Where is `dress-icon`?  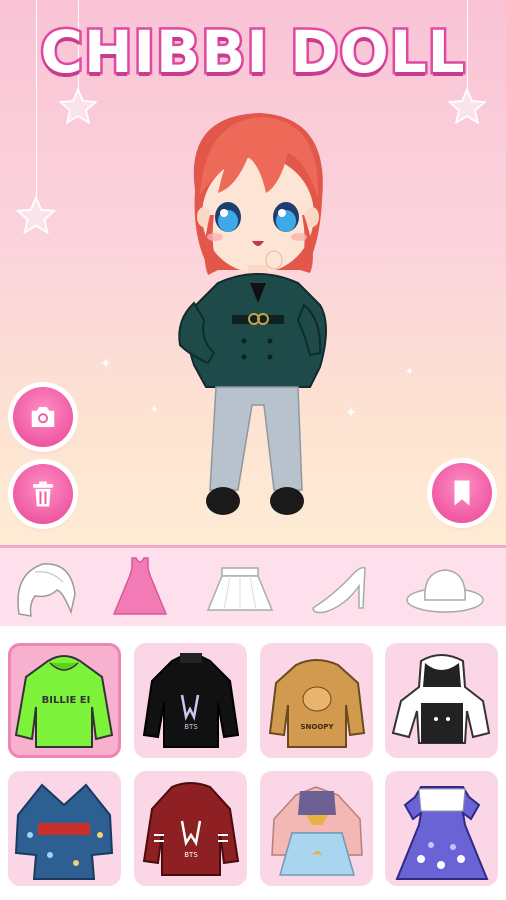 dress-icon is located at coordinates (140, 586).